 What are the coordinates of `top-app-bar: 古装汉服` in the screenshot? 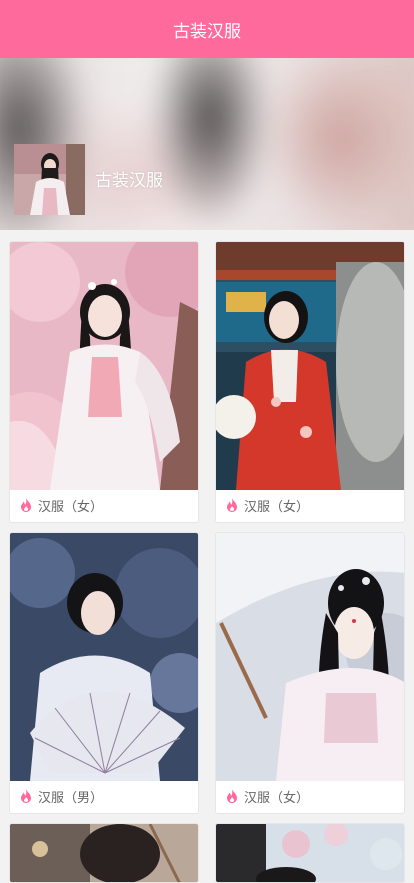 It's located at (207, 29).